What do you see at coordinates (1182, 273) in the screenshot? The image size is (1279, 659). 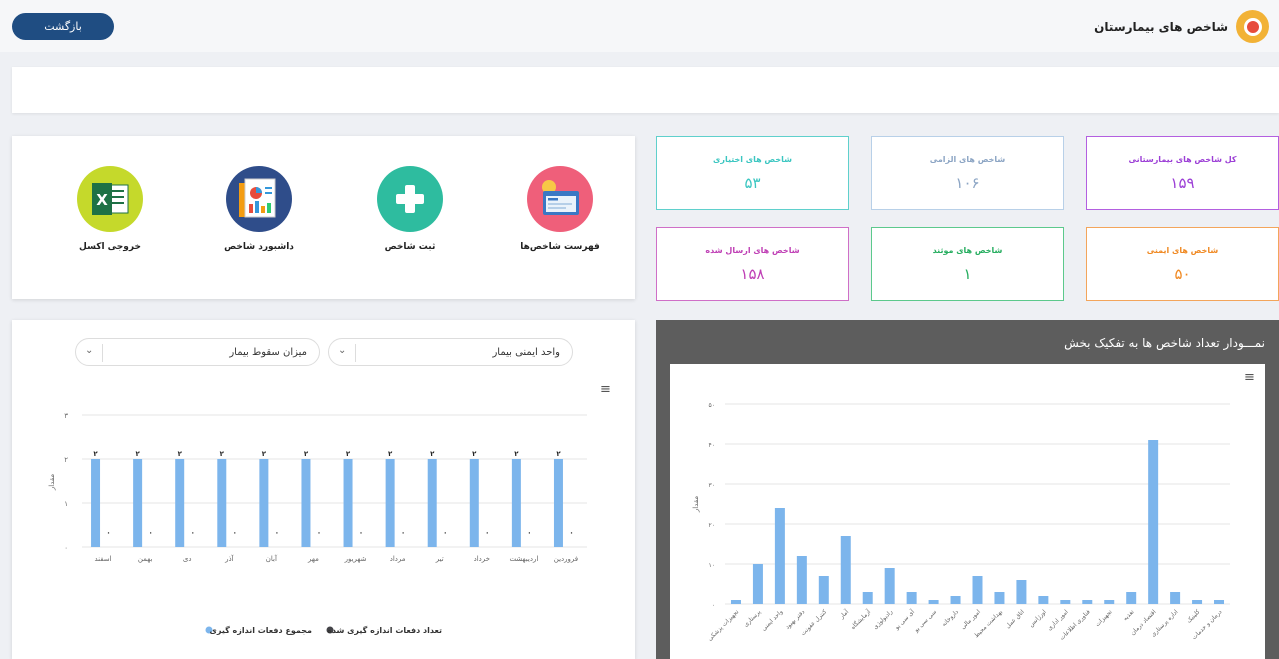 I see `card-value: ۵۰` at bounding box center [1182, 273].